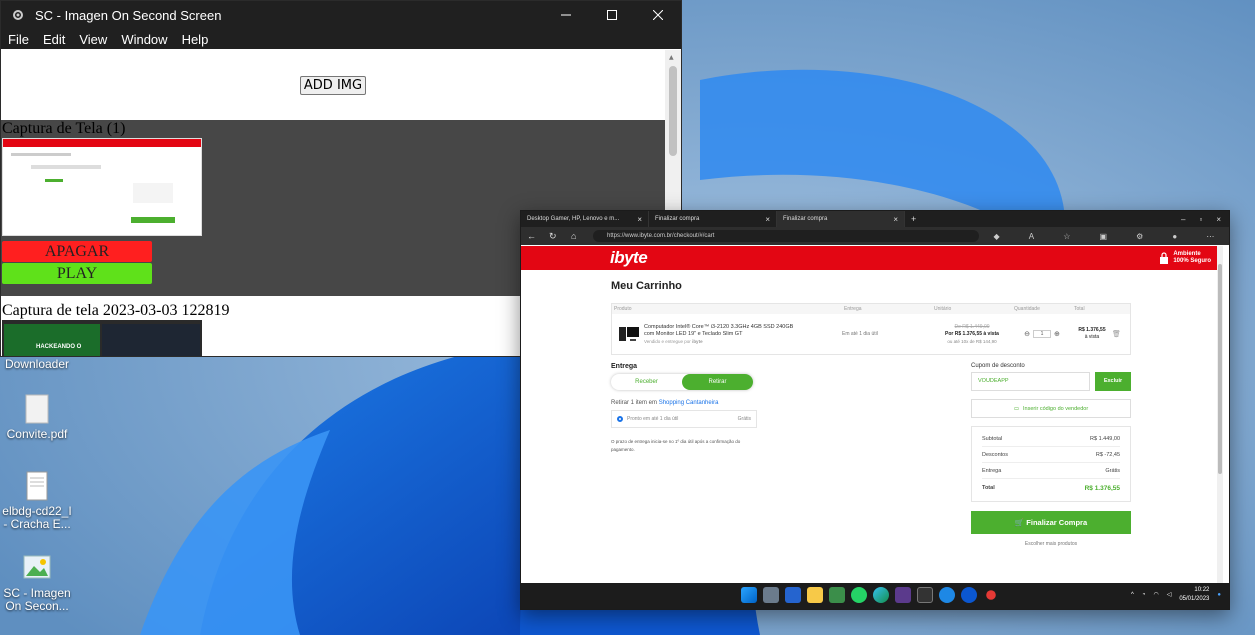 The height and width of the screenshot is (635, 1255). Describe the element at coordinates (18, 39) in the screenshot. I see `menu-file: File` at that location.